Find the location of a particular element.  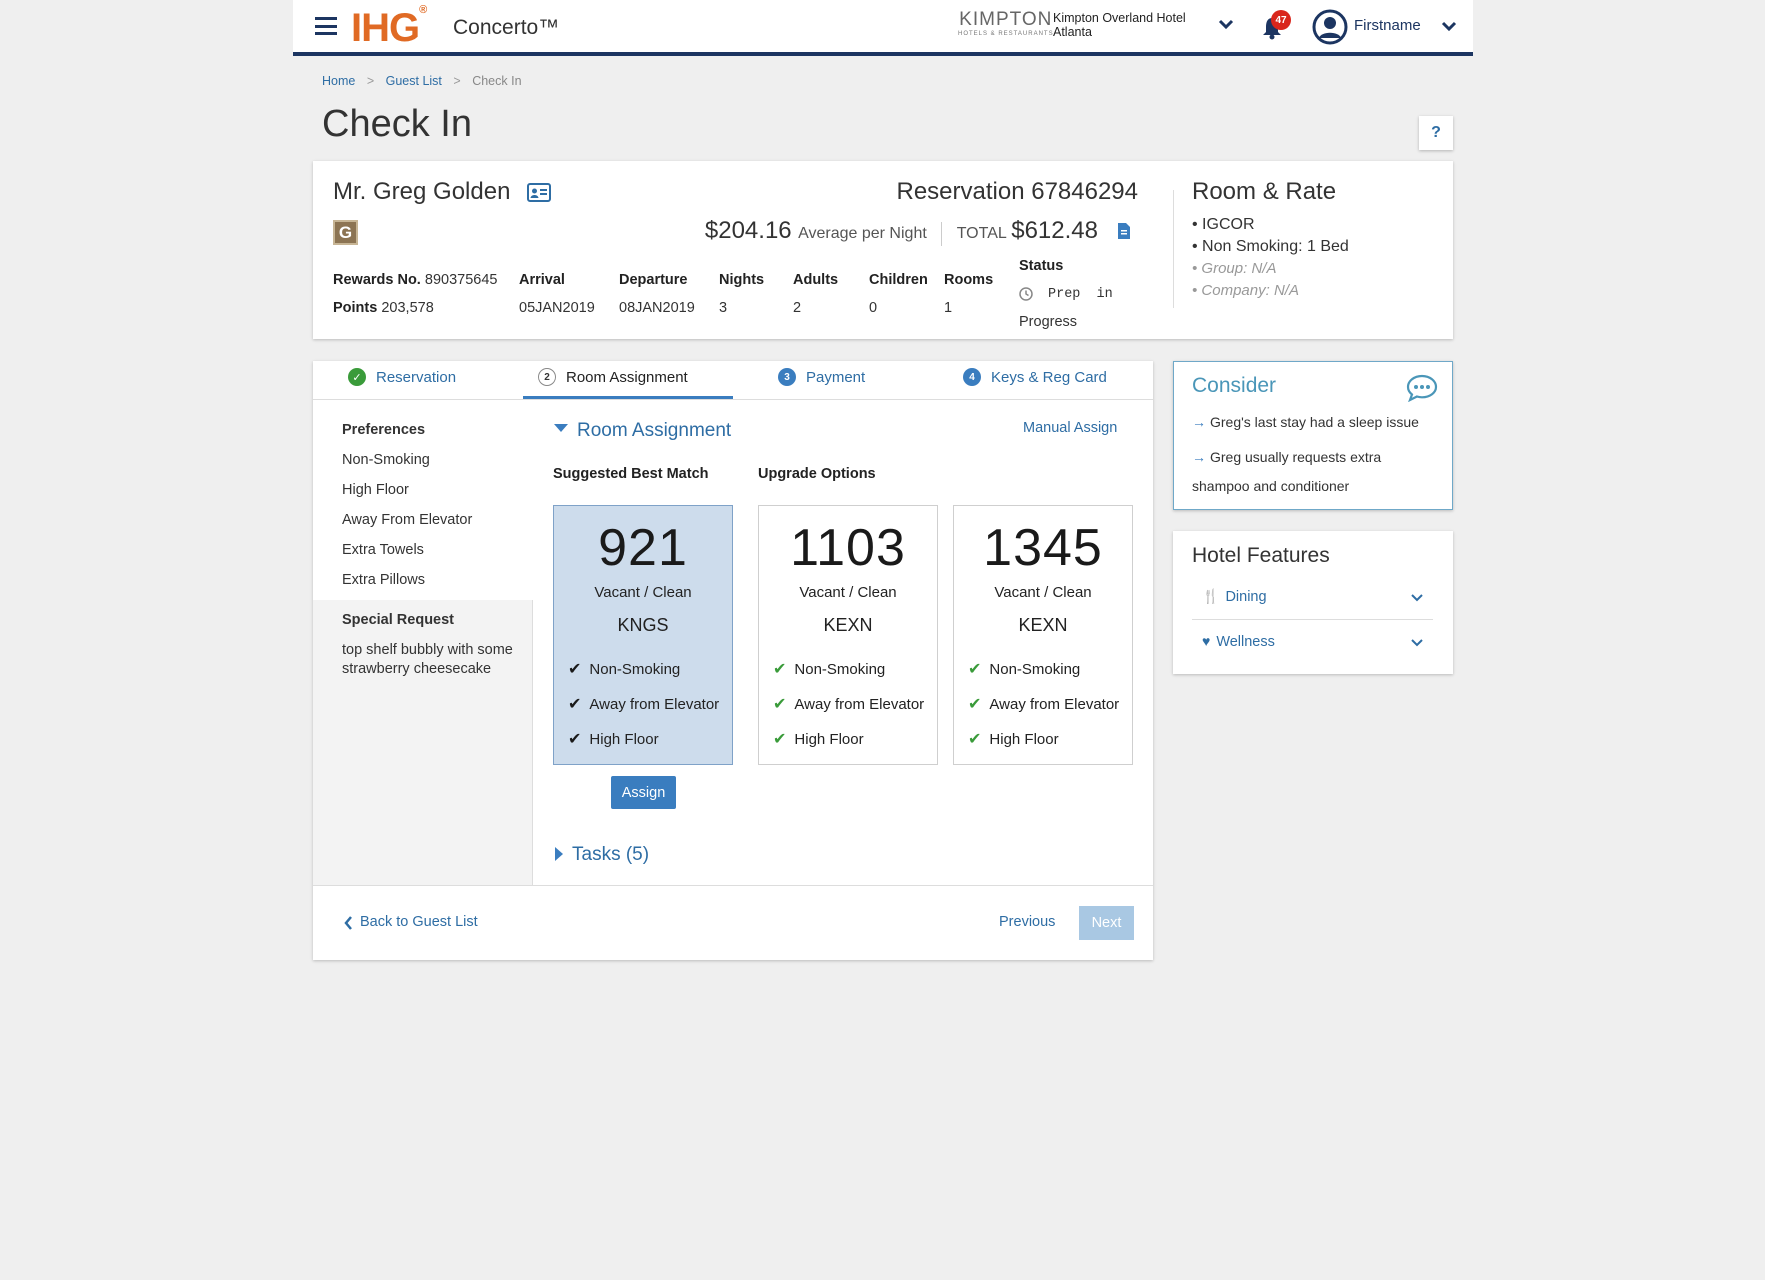

preference-item: Extra Pillows is located at coordinates (383, 580).